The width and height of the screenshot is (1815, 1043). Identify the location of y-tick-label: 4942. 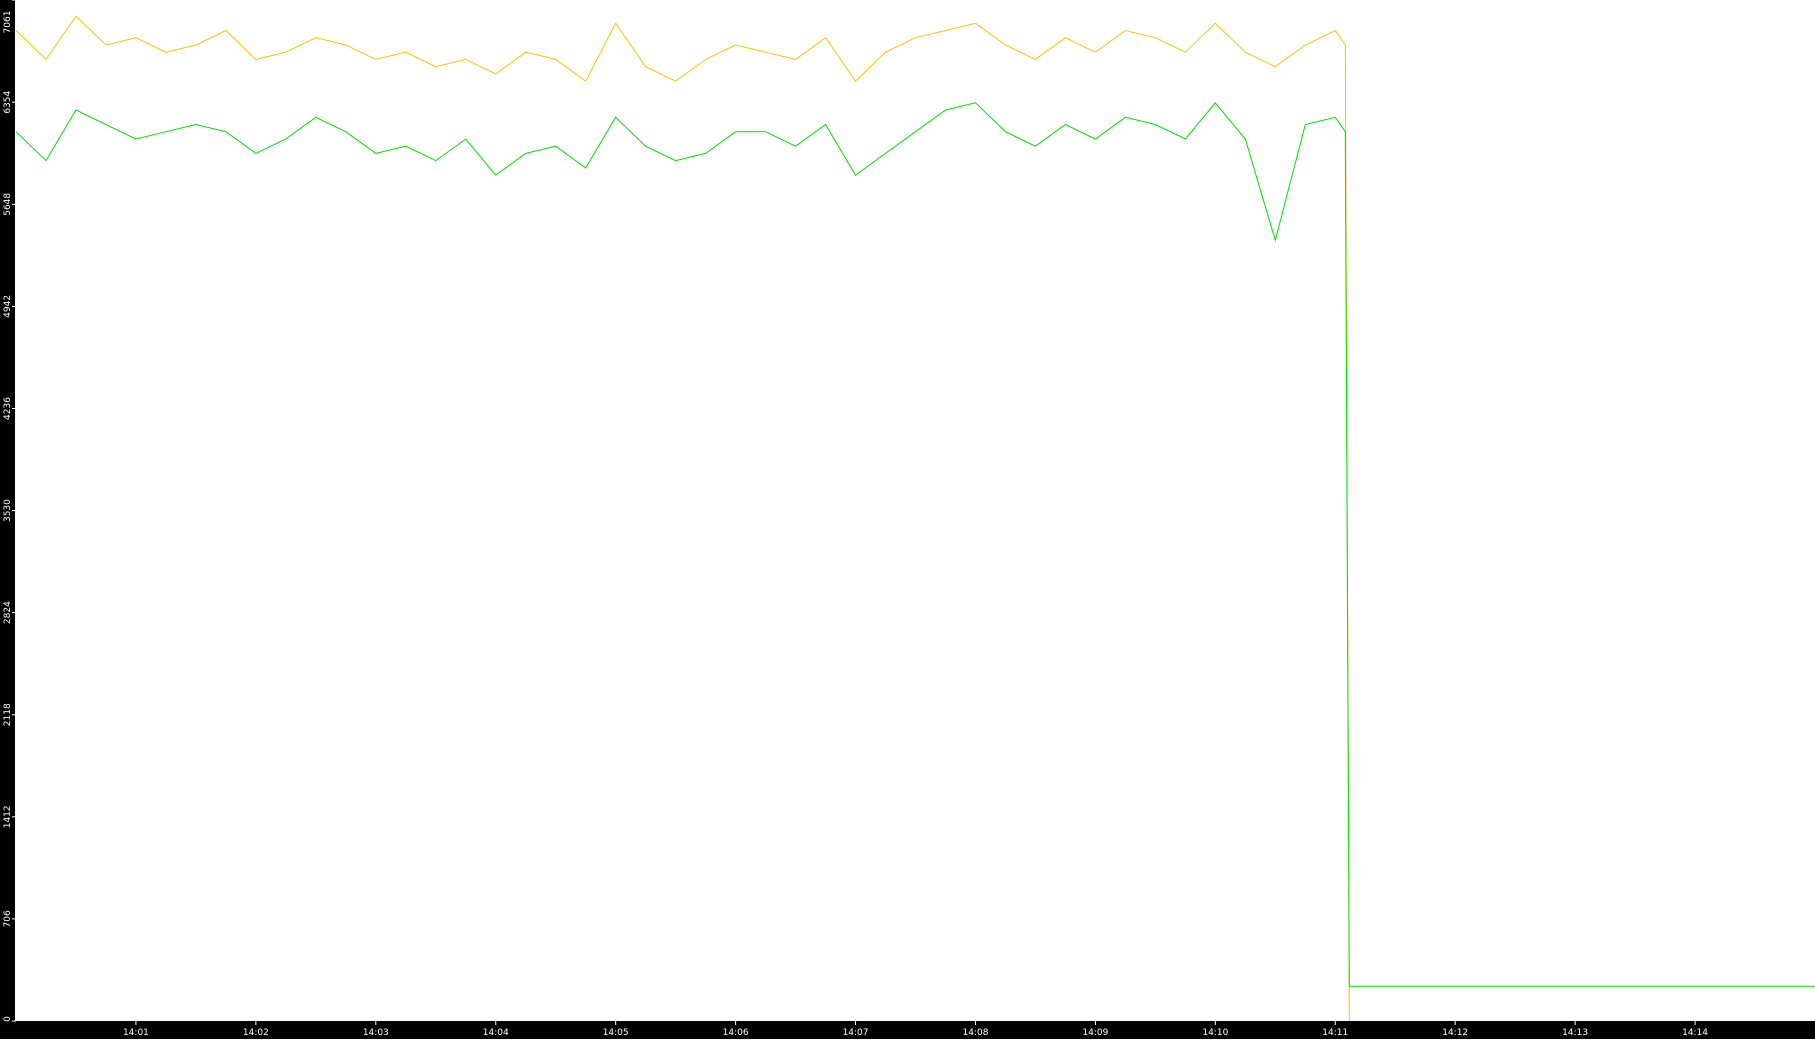
(8, 306).